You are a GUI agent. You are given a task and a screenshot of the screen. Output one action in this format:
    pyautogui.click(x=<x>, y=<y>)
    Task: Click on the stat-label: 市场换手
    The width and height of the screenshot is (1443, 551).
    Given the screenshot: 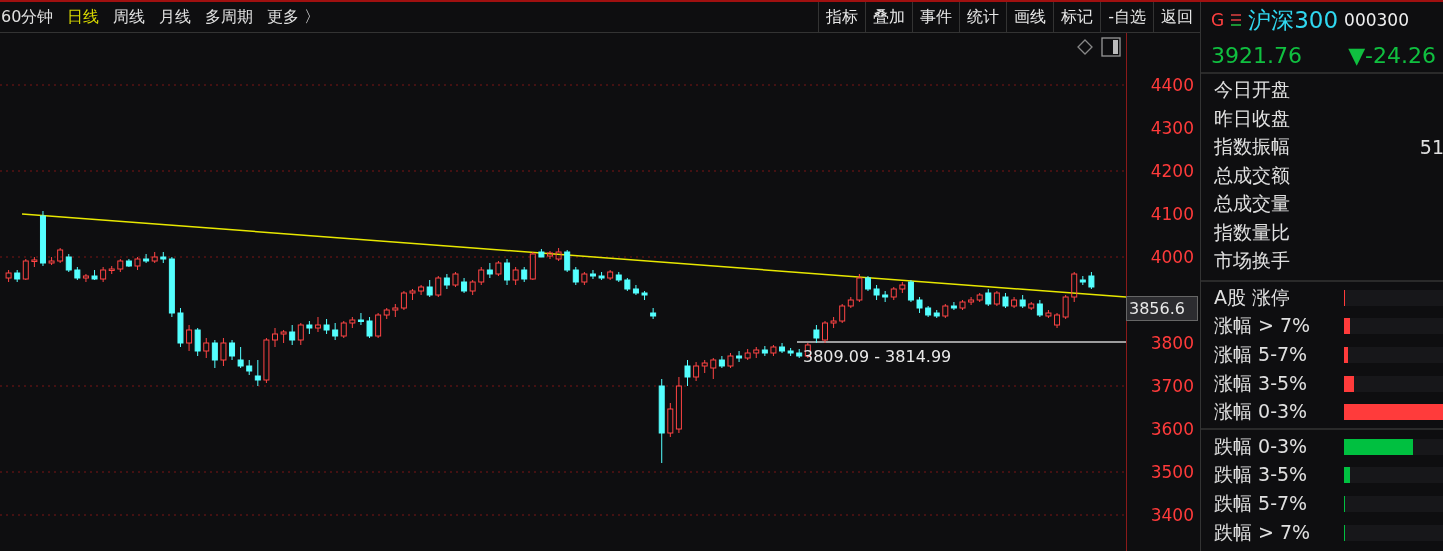 What is the action you would take?
    pyautogui.click(x=1252, y=261)
    